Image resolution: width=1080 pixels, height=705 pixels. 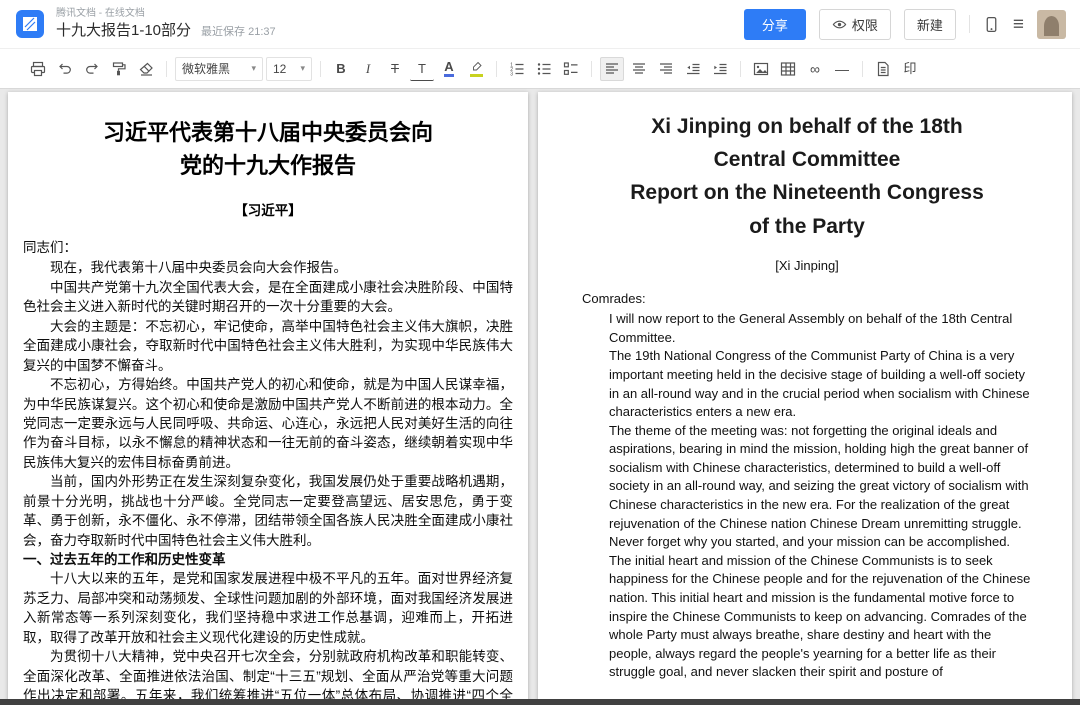 I want to click on en-title-line: Report on the Nineteenth Congress, so click(x=807, y=193).